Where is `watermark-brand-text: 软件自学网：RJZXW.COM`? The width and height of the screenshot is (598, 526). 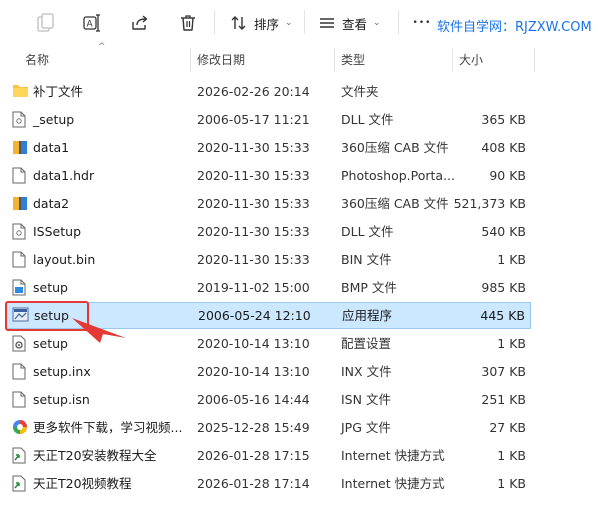
watermark-brand-text: 软件自学网：RJZXW.COM is located at coordinates (514, 27).